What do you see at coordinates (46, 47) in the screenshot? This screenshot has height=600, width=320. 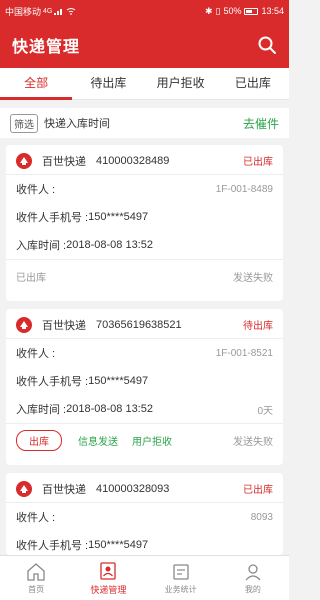 I see `page-title: 快递管理` at bounding box center [46, 47].